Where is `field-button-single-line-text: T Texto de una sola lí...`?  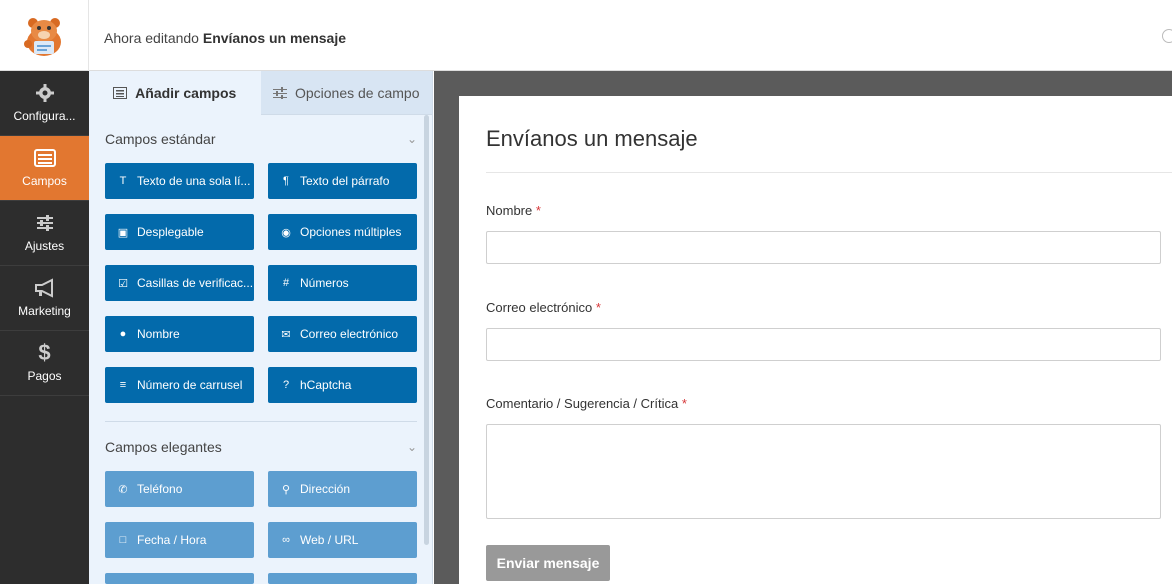
field-button-single-line-text: T Texto de una sola lí... is located at coordinates (179, 181).